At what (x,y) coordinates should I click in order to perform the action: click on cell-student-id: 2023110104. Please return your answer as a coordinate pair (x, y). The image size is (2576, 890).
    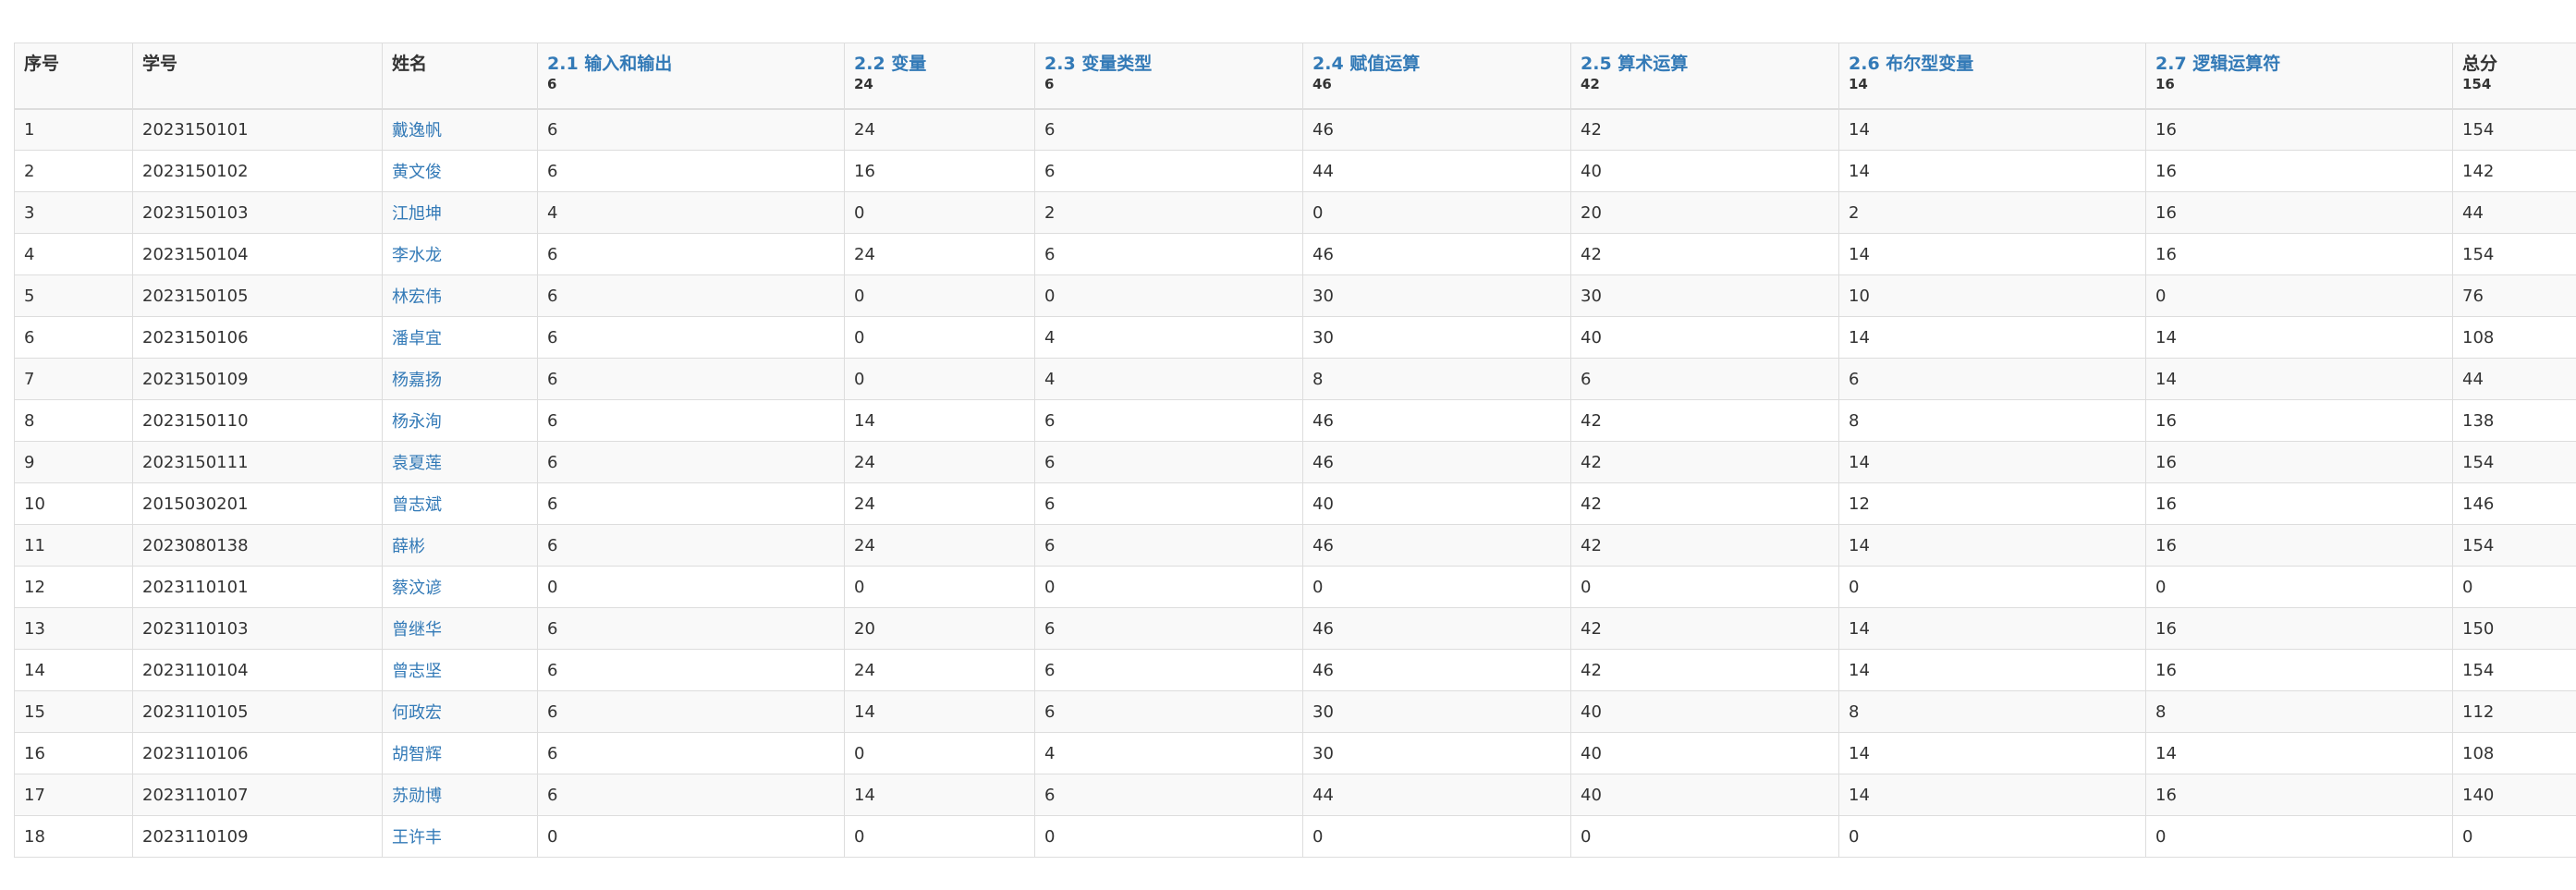
    Looking at the image, I should click on (257, 670).